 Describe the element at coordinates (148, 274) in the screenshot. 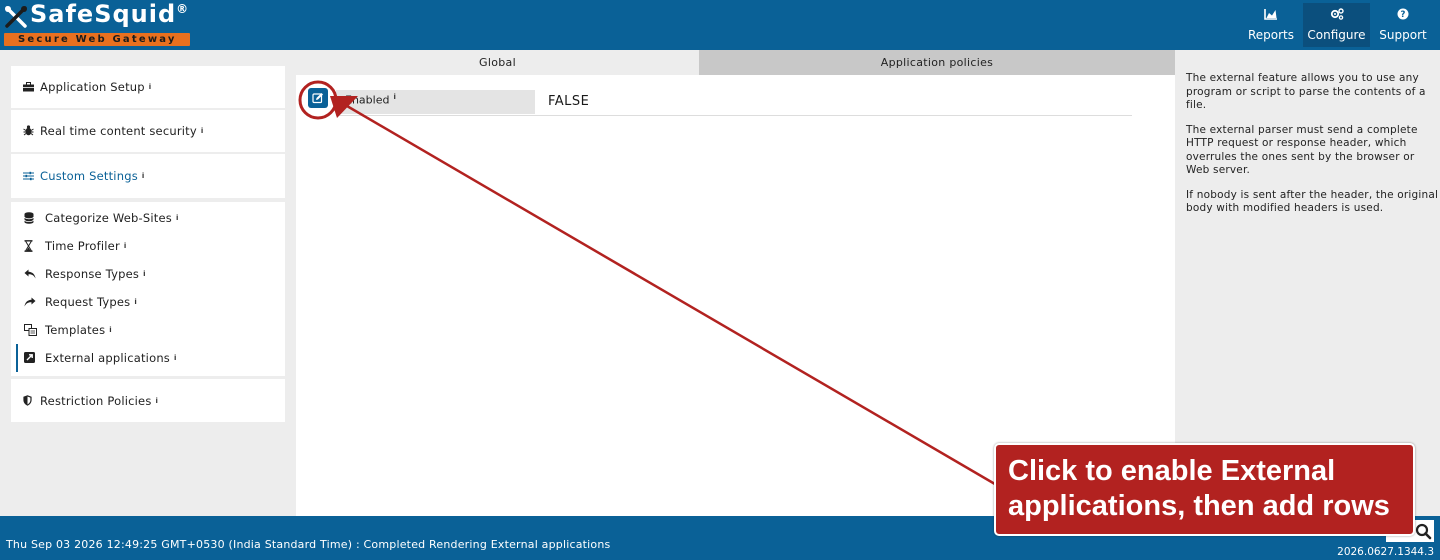

I see `sidebar-item-response-types: Response Types i` at that location.